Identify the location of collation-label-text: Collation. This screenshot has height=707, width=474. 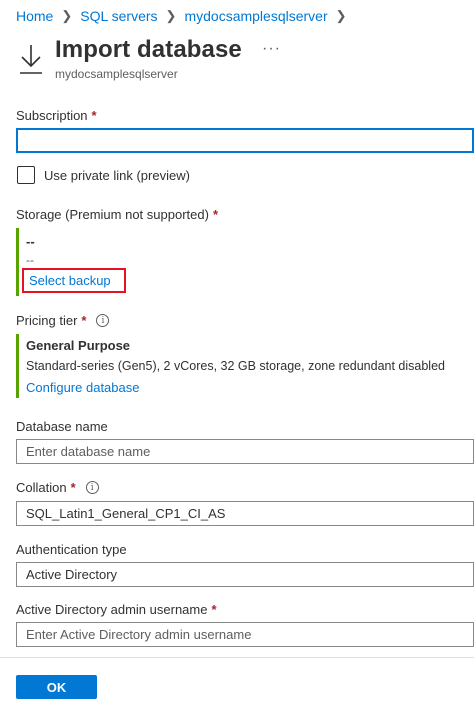
(41, 487).